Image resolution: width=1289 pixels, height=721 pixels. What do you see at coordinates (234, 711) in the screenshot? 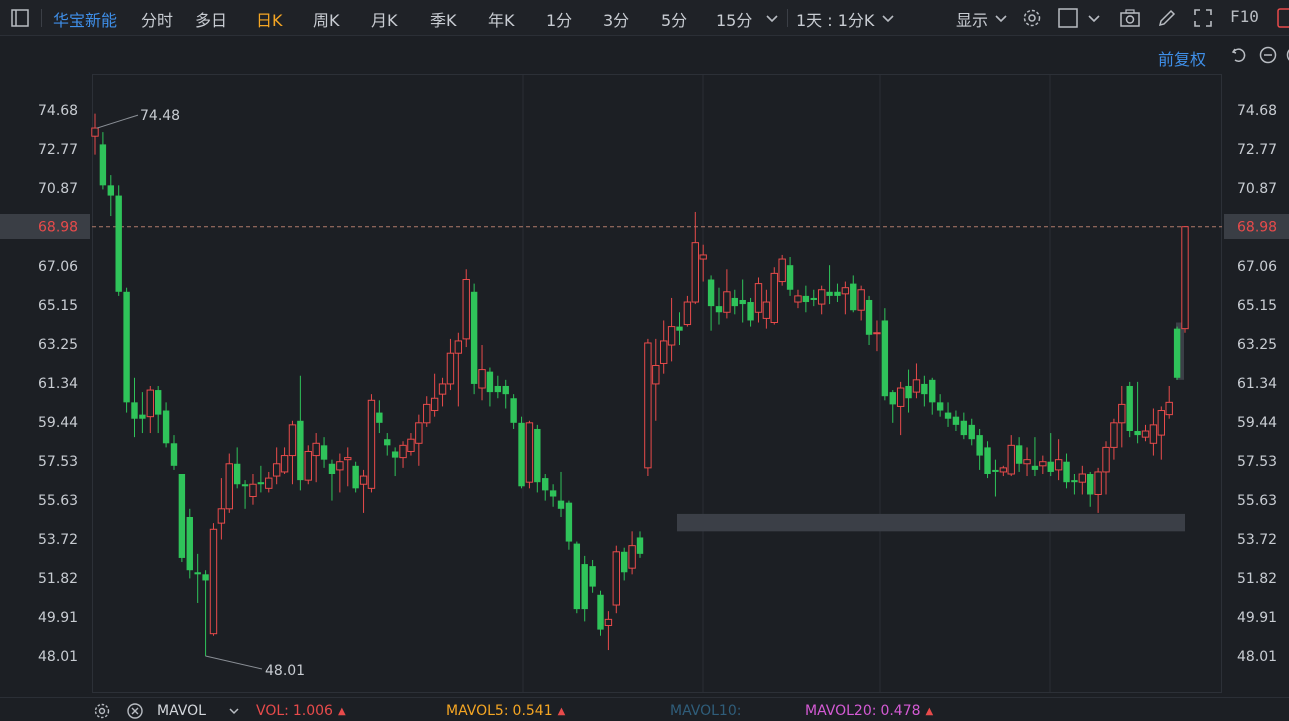
I see `chevron-down-icon` at bounding box center [234, 711].